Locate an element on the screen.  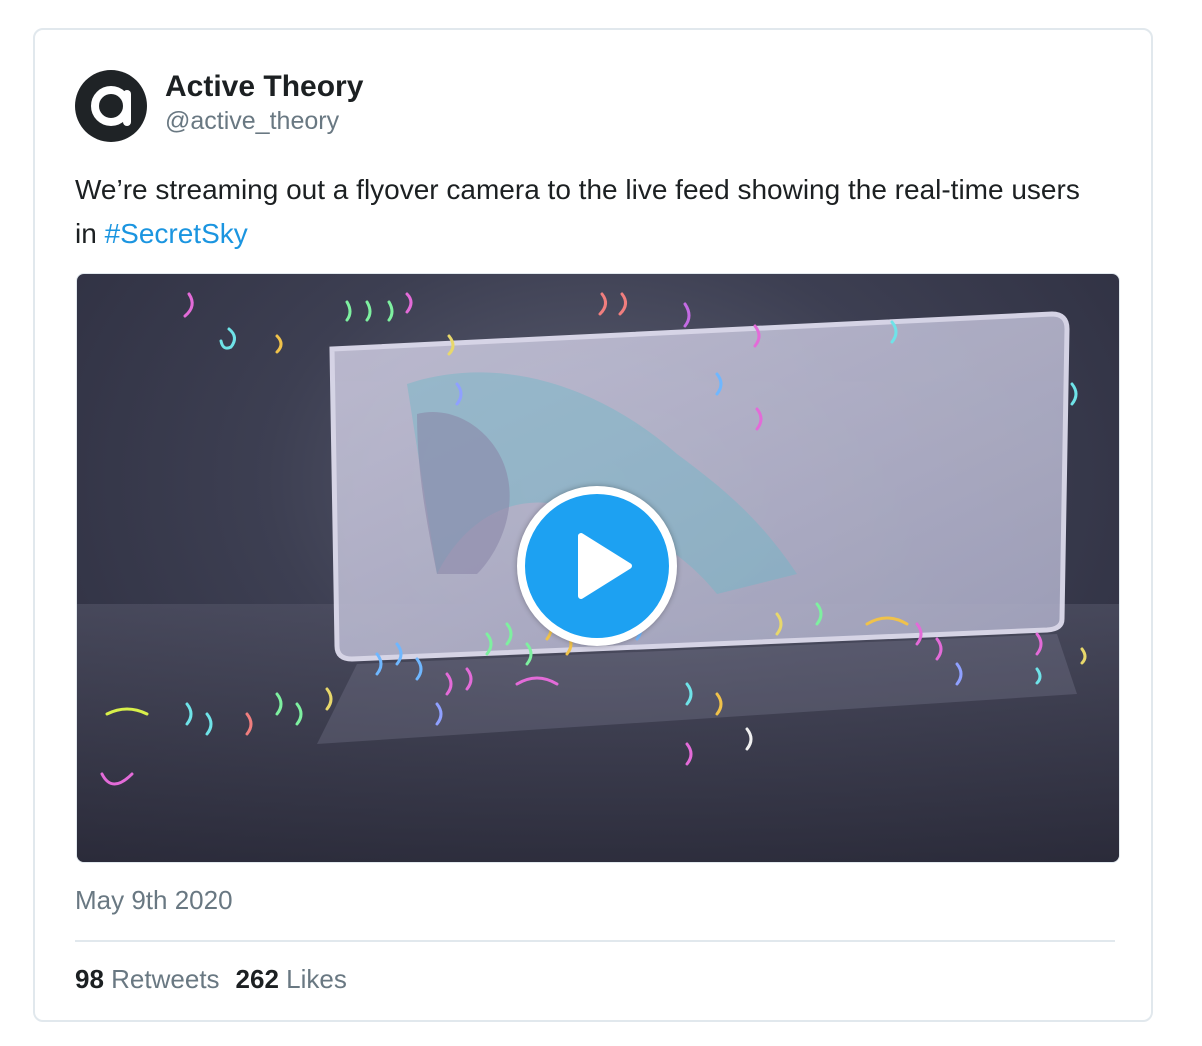
tweet-stats: 98 Retweets 262 Likes is located at coordinates (211, 979).